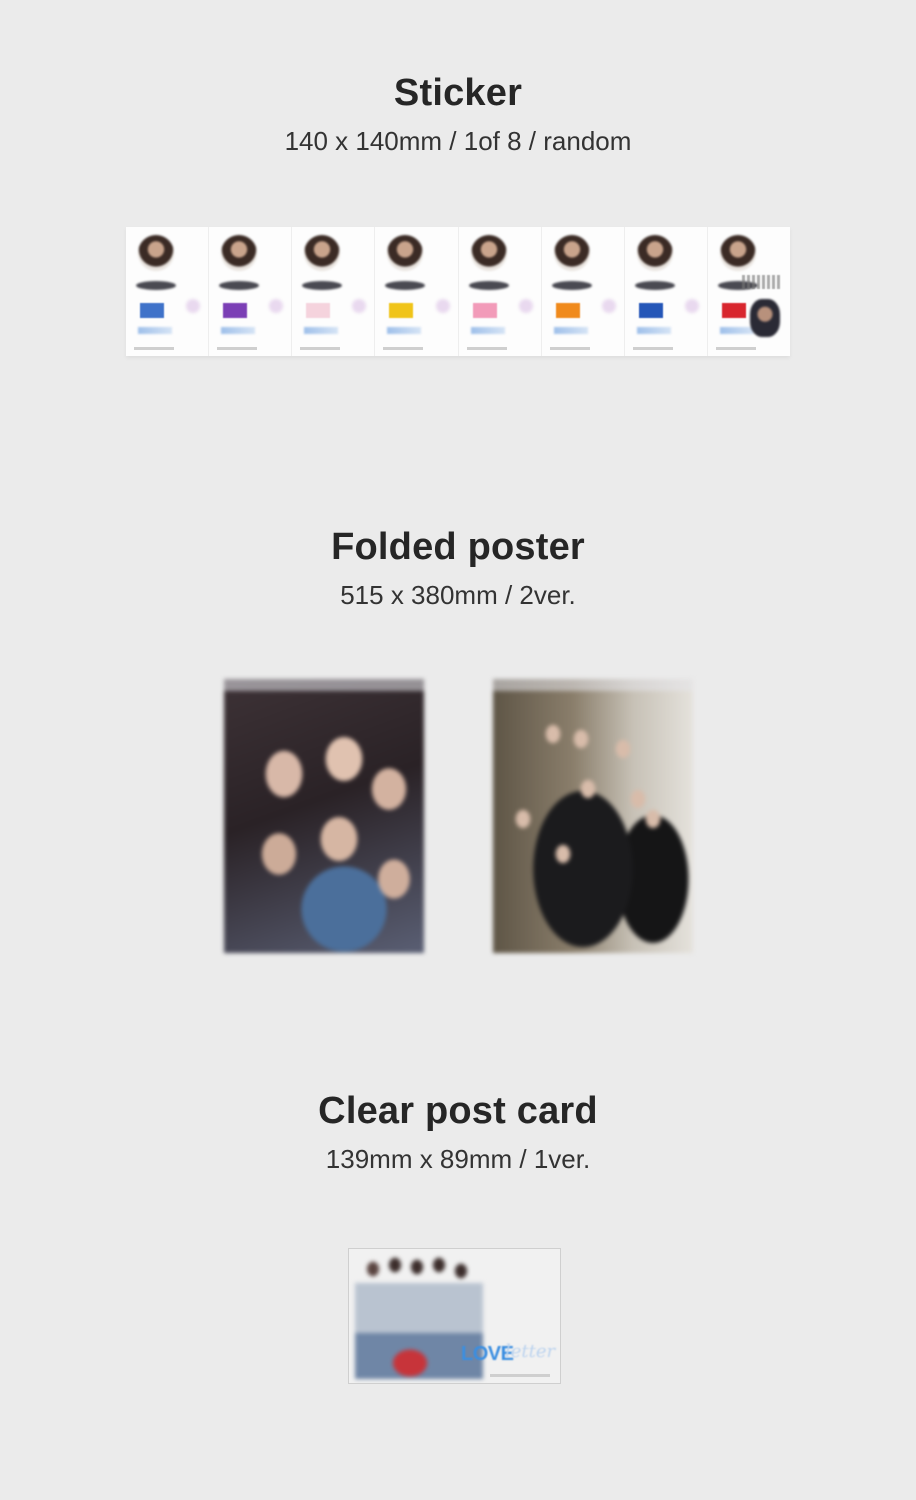 The width and height of the screenshot is (916, 1500). I want to click on sticker-subtitle: 140 x 140mm / 1of 8 / random, so click(458, 141).